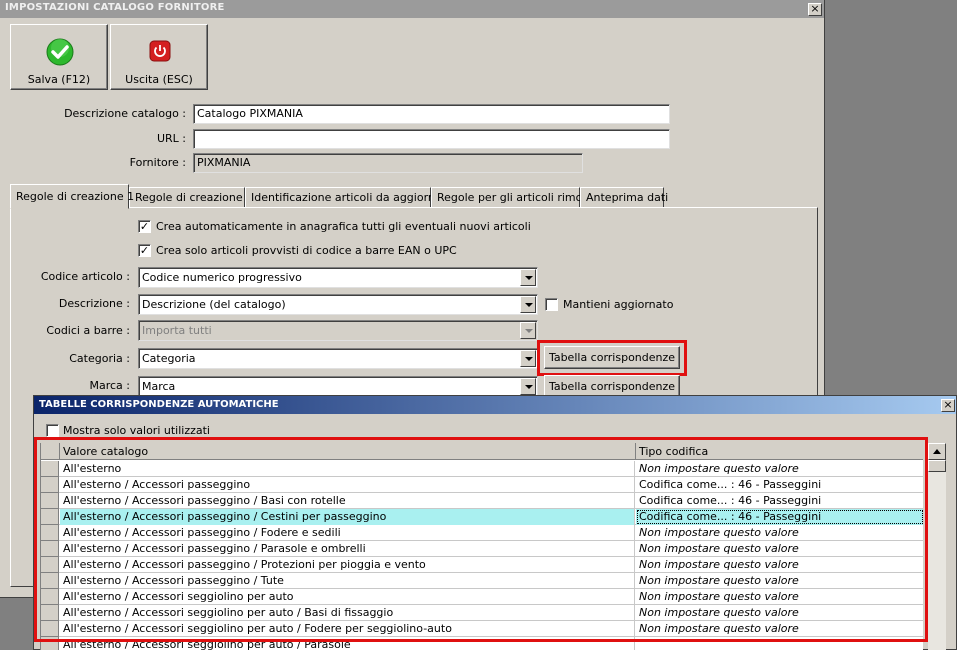 This screenshot has width=957, height=650. Describe the element at coordinates (72, 196) in the screenshot. I see `tab-regole-creazione-1: Regole di creazione 1` at that location.